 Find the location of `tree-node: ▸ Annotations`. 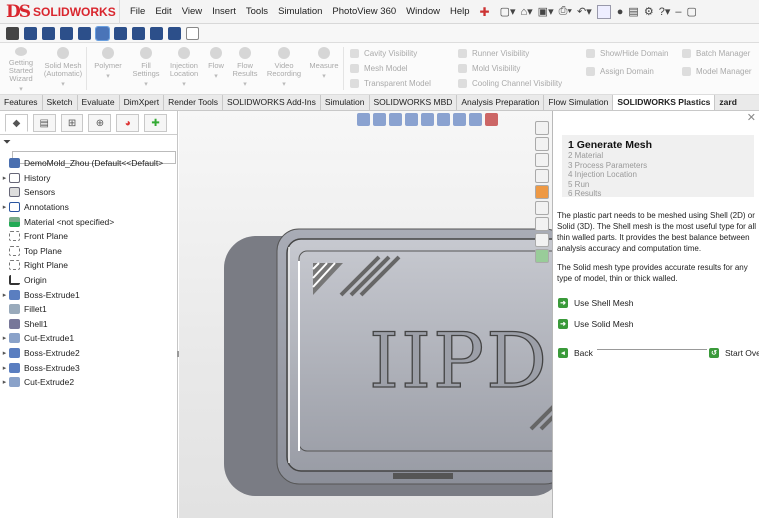

tree-node: ▸ Annotations is located at coordinates (89, 207).